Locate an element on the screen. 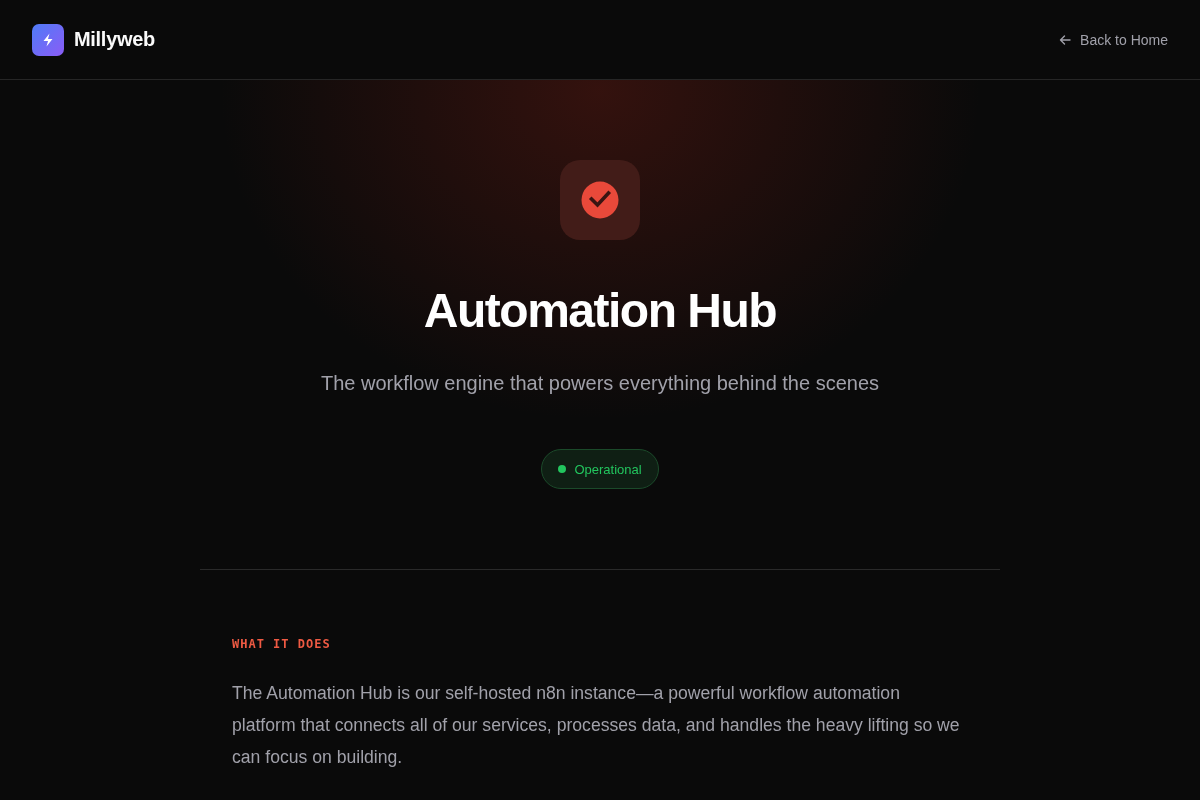 The width and height of the screenshot is (1200, 800). section-label: WHAT IT DOES is located at coordinates (281, 644).